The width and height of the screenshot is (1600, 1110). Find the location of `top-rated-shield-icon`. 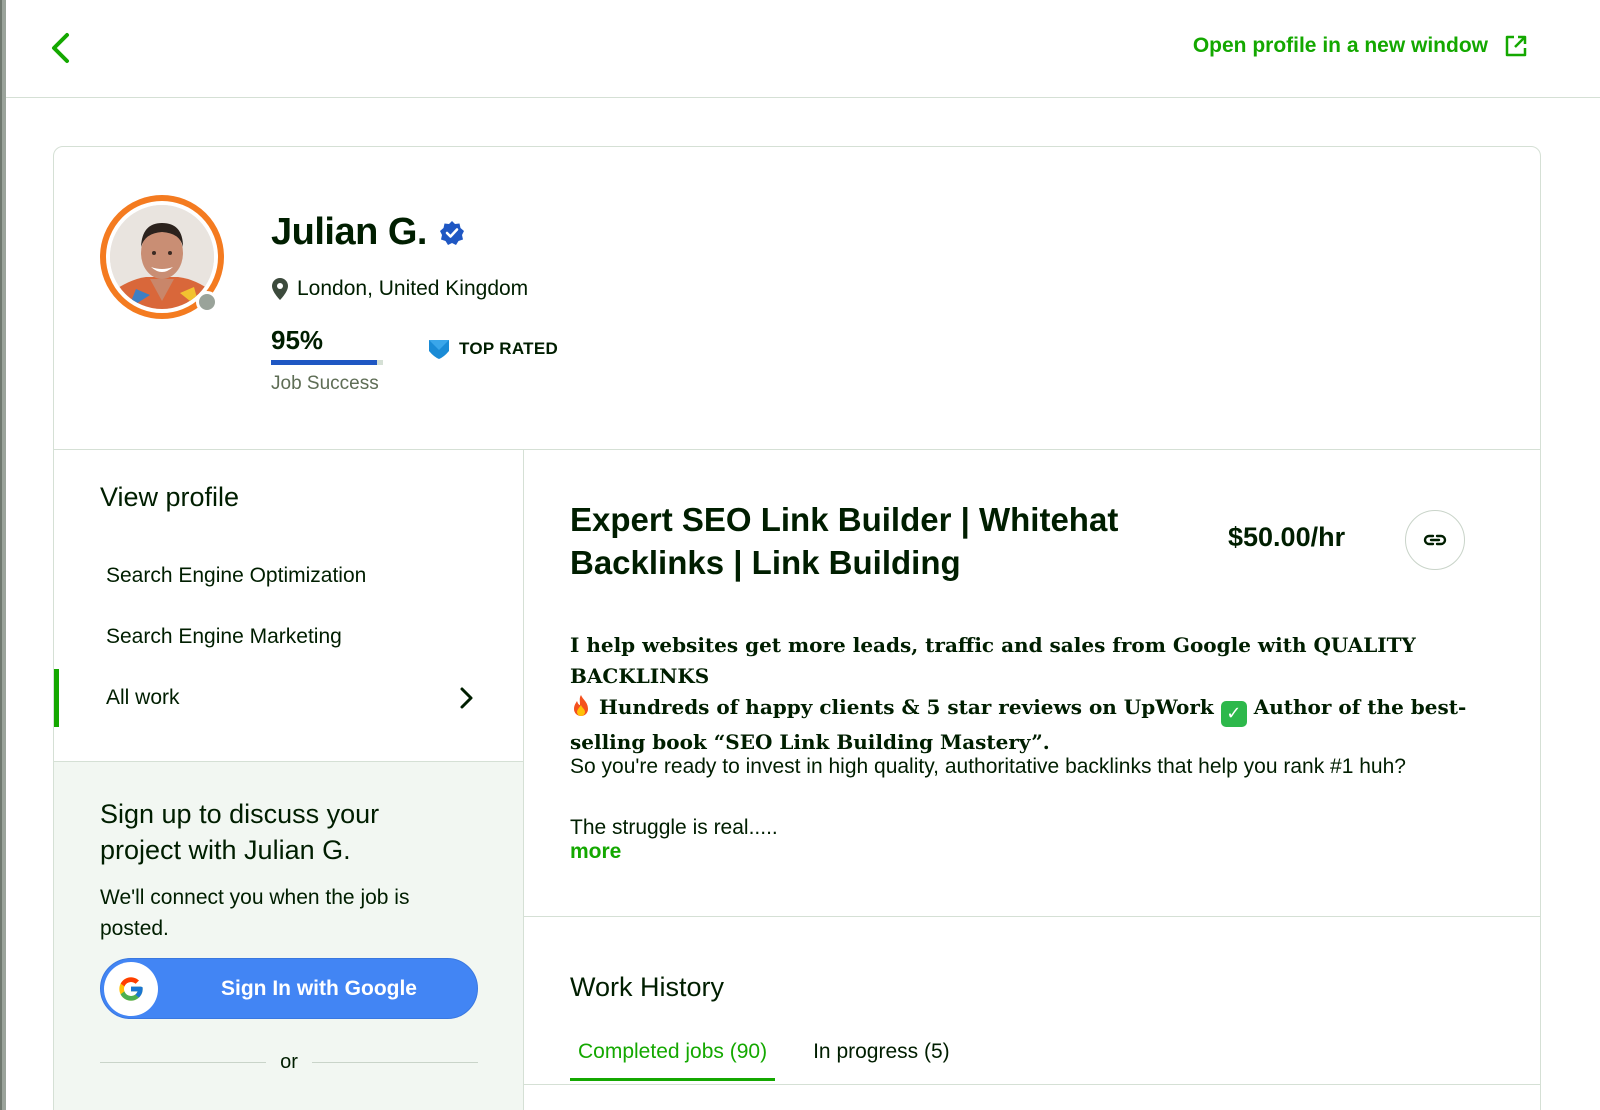

top-rated-shield-icon is located at coordinates (439, 349).